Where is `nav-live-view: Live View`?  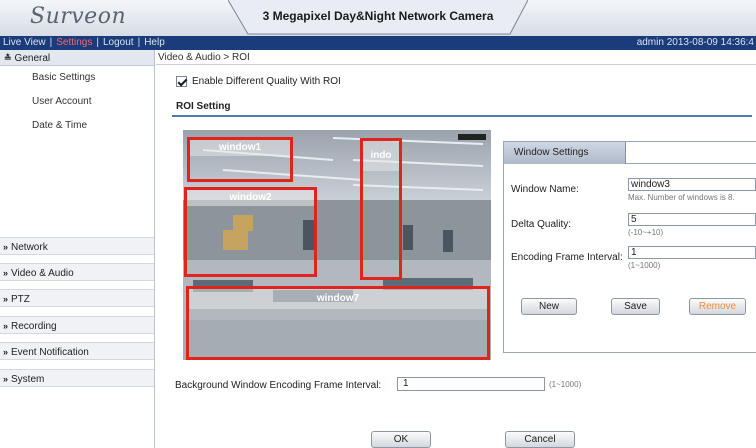 nav-live-view: Live View is located at coordinates (24, 42).